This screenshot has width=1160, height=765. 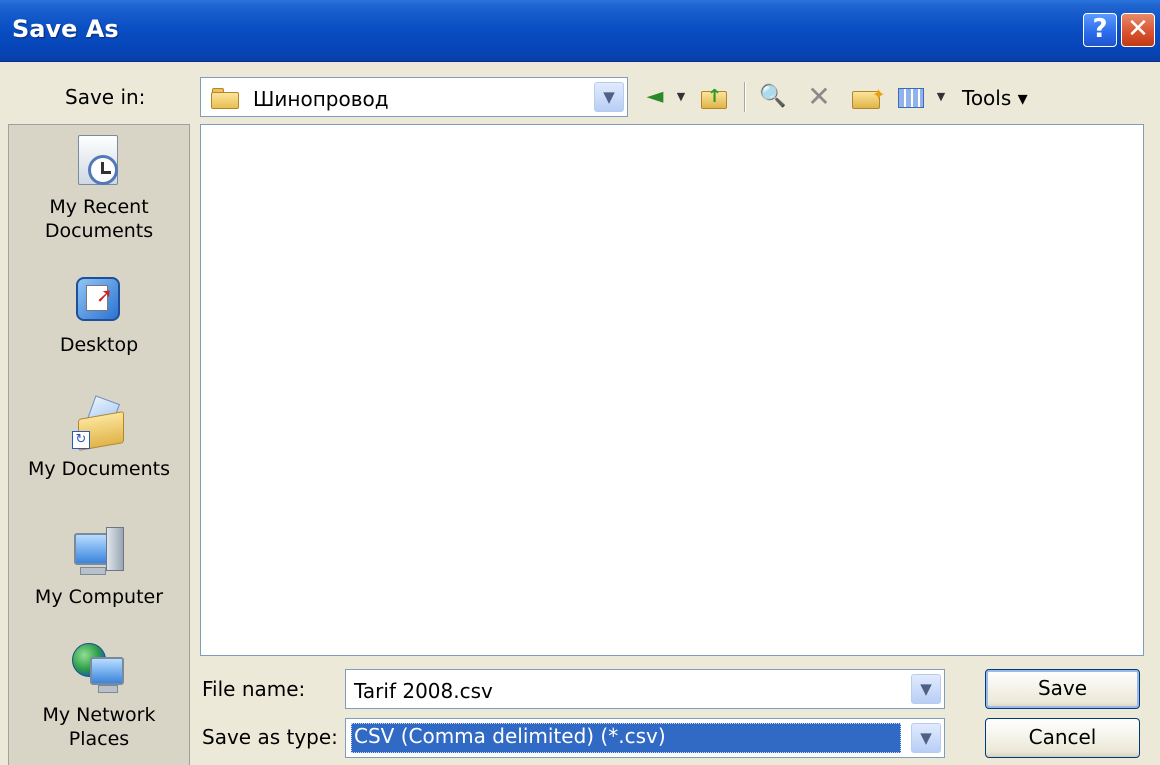 What do you see at coordinates (510, 736) in the screenshot?
I see `save-as-type-value: CSV (Comma delimited) (*.csv)` at bounding box center [510, 736].